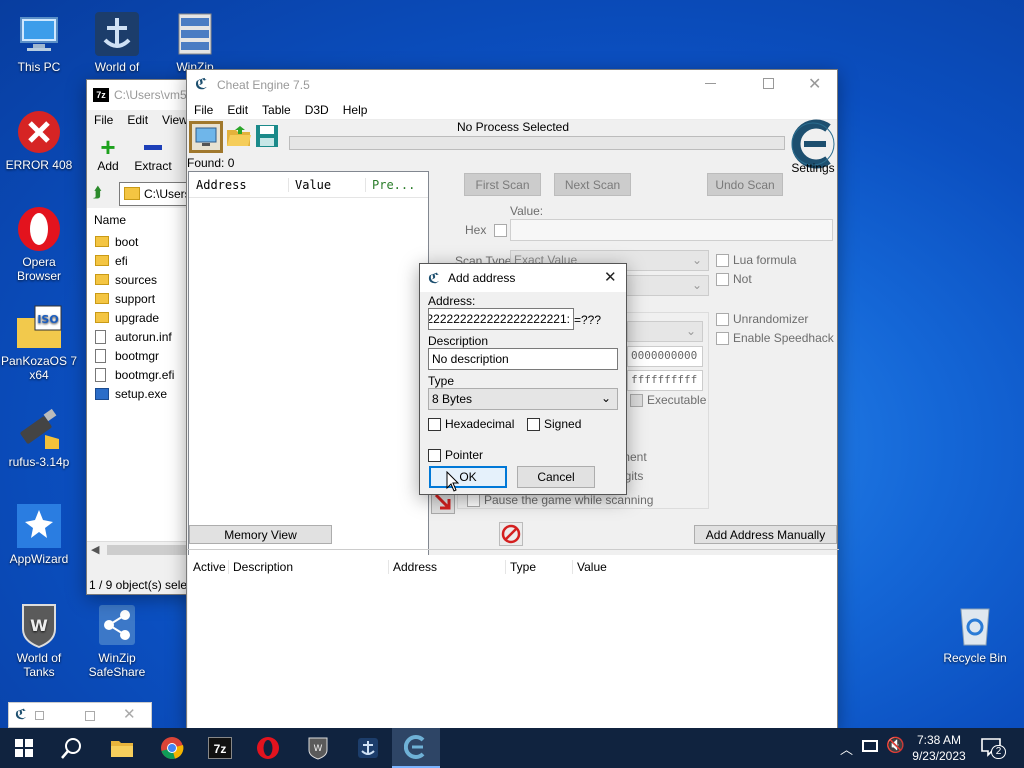 The width and height of the screenshot is (1024, 768). Describe the element at coordinates (141, 317) in the screenshot. I see `list-item: upgrade` at that location.